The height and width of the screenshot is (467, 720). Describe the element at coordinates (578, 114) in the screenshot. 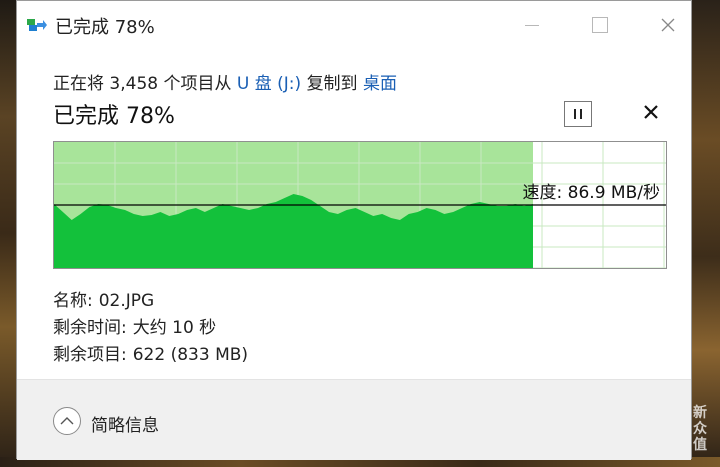

I see `pause-button` at that location.